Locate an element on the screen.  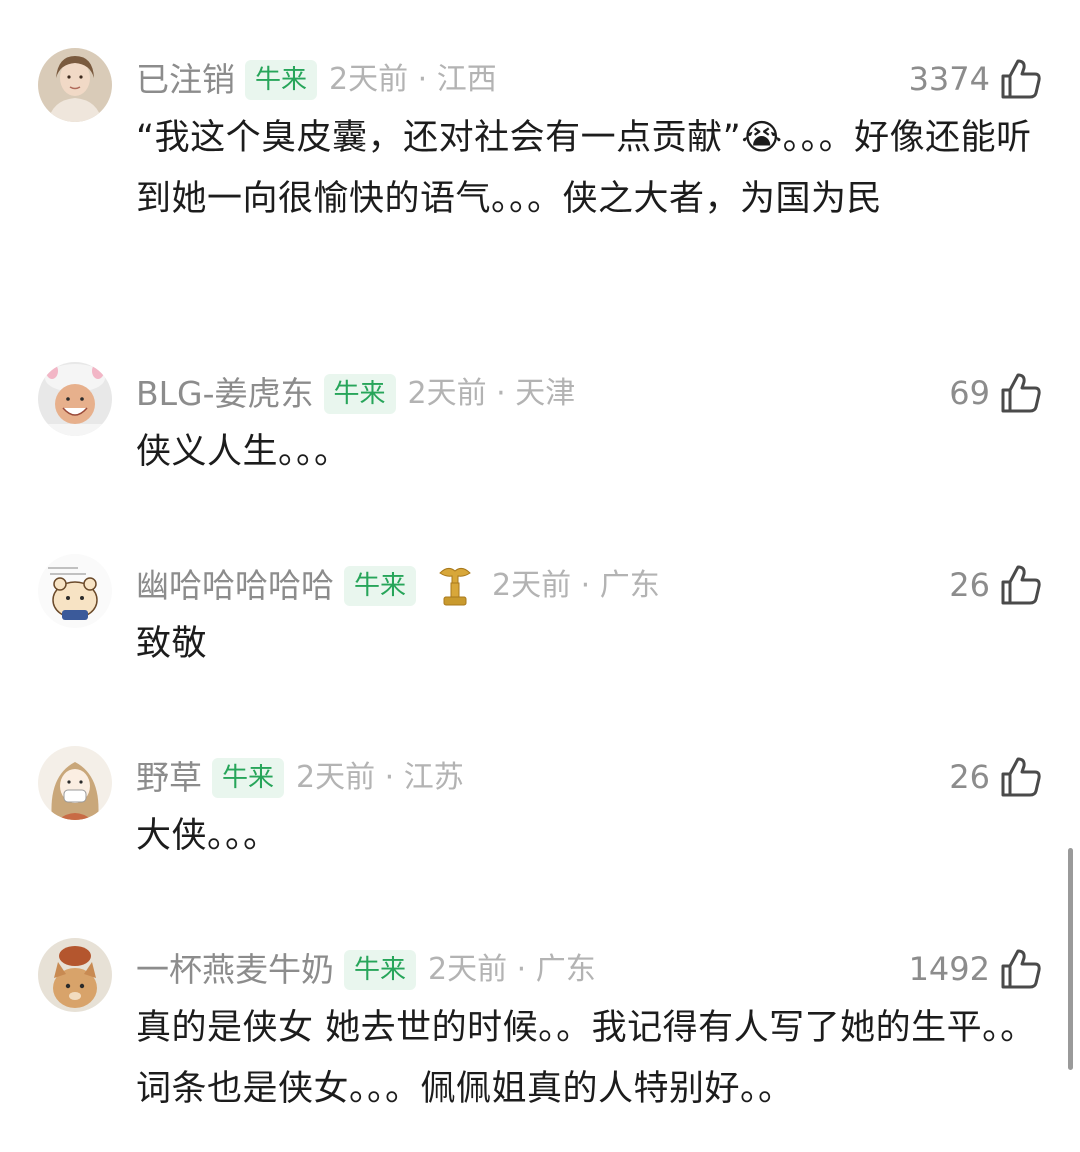
comment-meta: 幽哈哈哈哈哈 牛来 2天前 · 广东 is located at coordinates (398, 586).